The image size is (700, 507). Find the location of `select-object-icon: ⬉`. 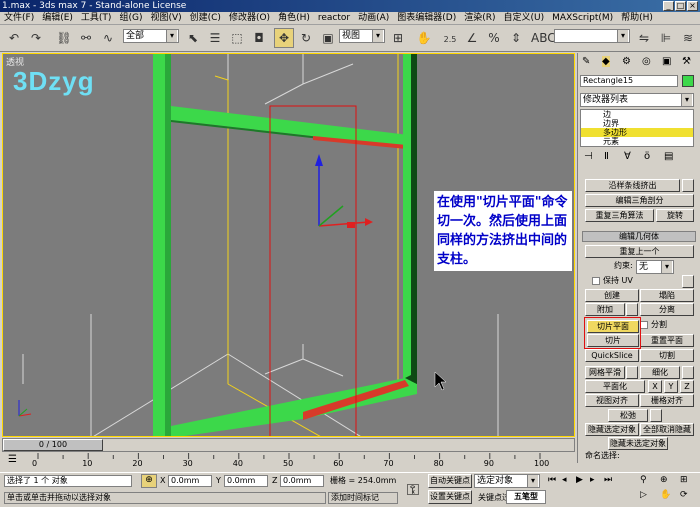

select-object-icon: ⬉ is located at coordinates (193, 38).